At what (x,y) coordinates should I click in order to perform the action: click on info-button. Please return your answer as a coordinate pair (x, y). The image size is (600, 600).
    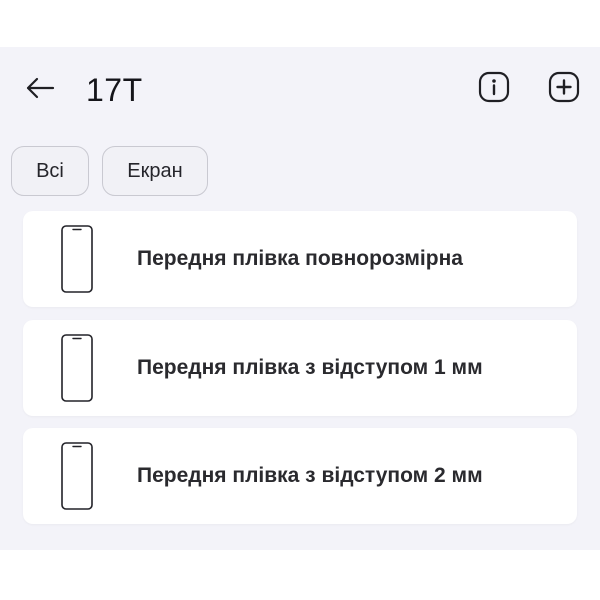
    Looking at the image, I should click on (494, 89).